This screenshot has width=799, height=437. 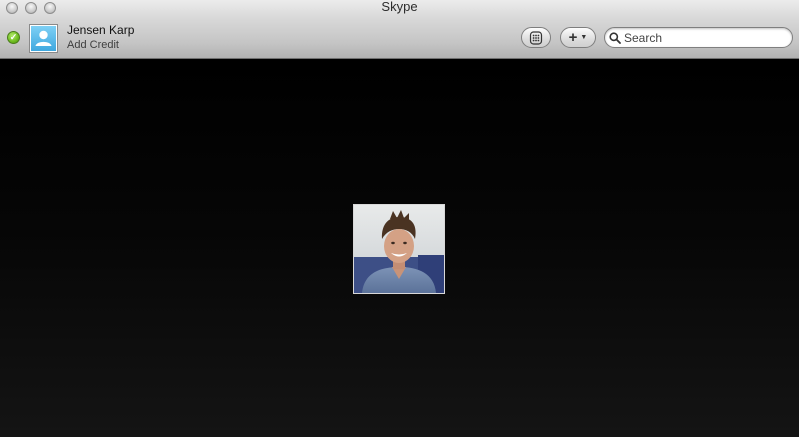 I want to click on add-credit-link: Add Credit, so click(x=93, y=45).